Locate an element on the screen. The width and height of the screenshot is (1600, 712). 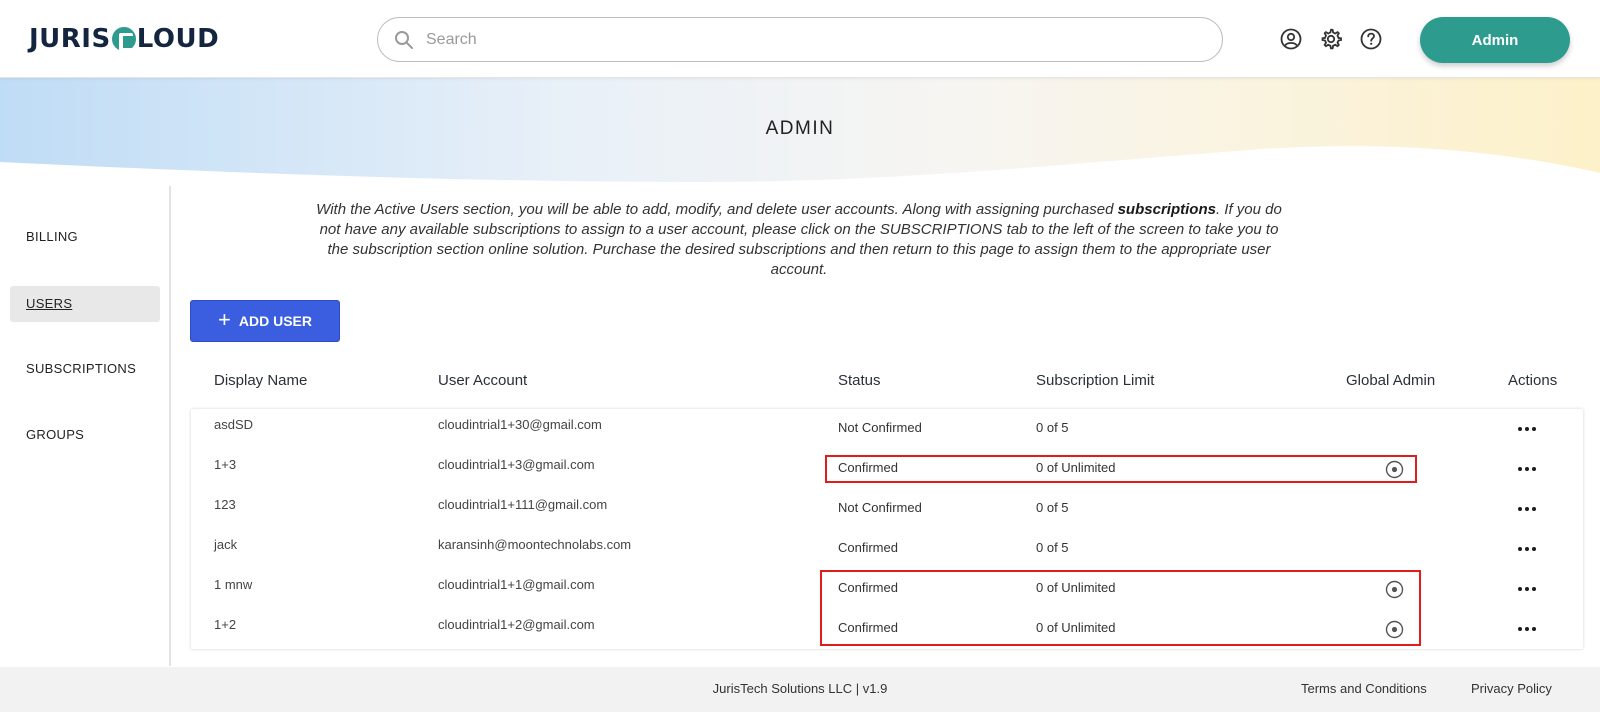
admin-button: Admin is located at coordinates (1495, 40).